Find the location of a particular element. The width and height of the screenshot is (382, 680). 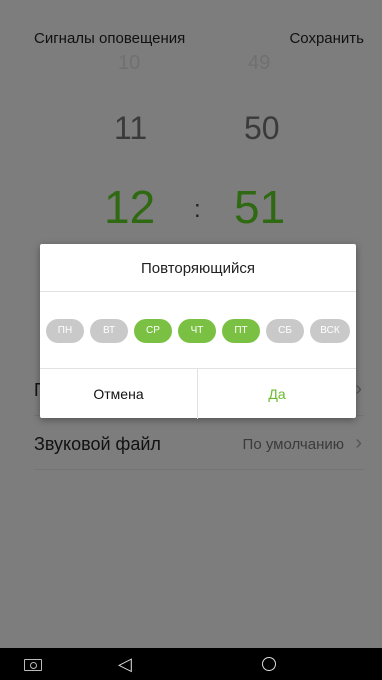

sound-row: Звуковой файл По умолчанию › is located at coordinates (199, 444).